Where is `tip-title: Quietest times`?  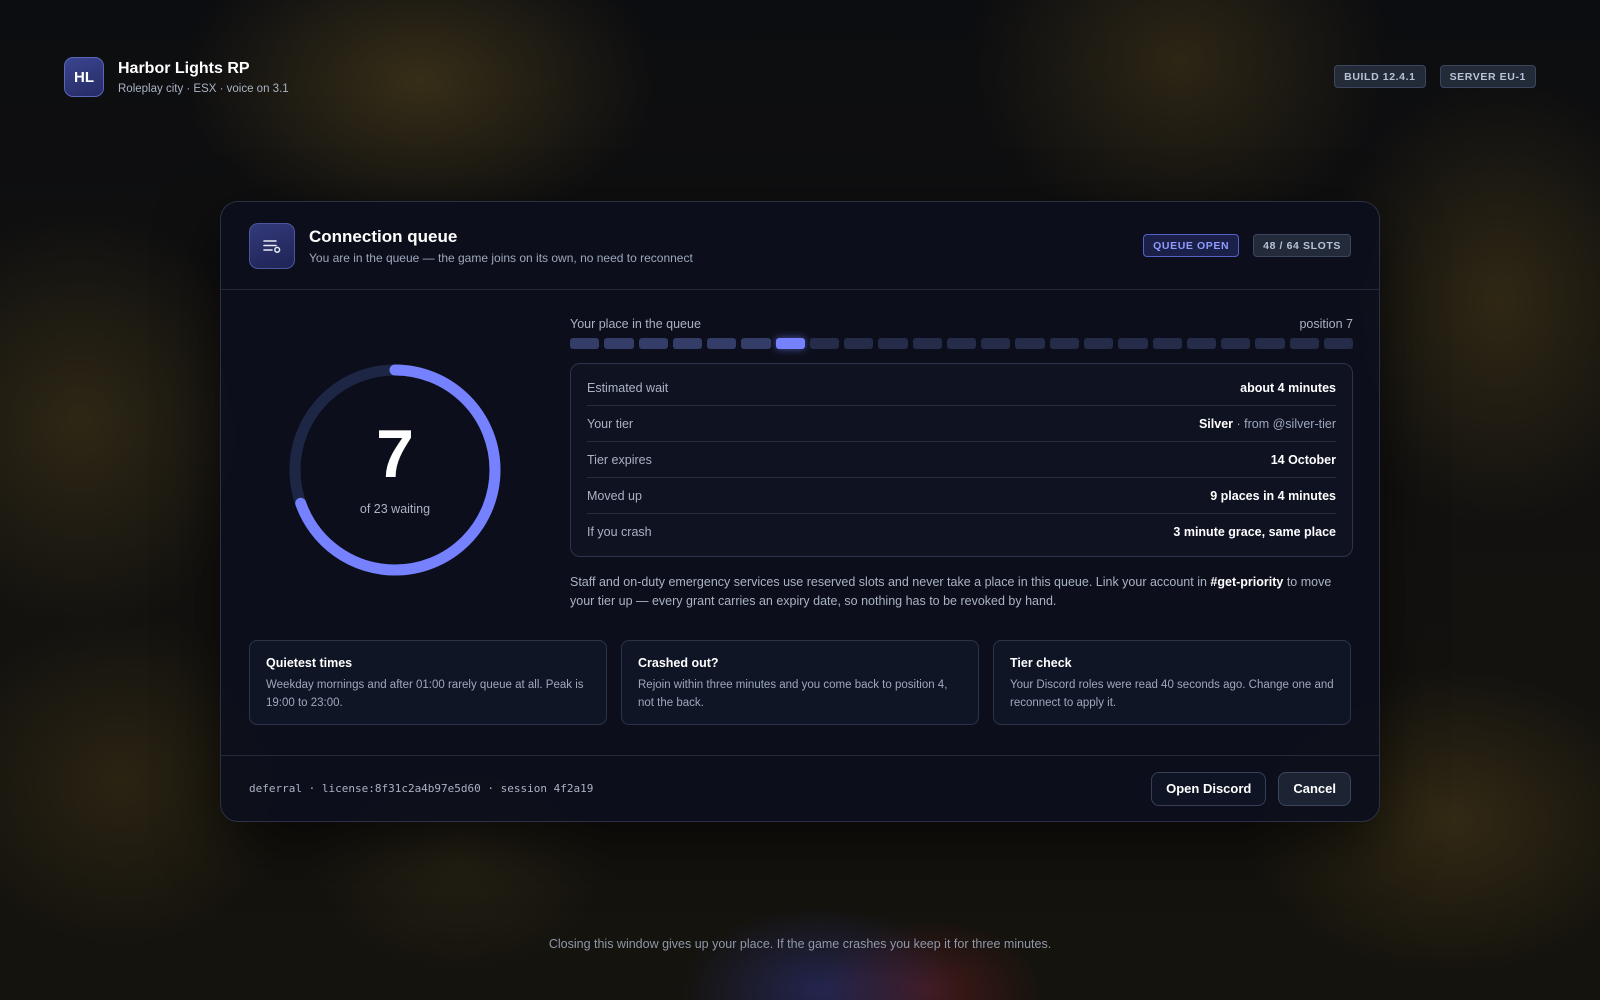
tip-title: Quietest times is located at coordinates (309, 663).